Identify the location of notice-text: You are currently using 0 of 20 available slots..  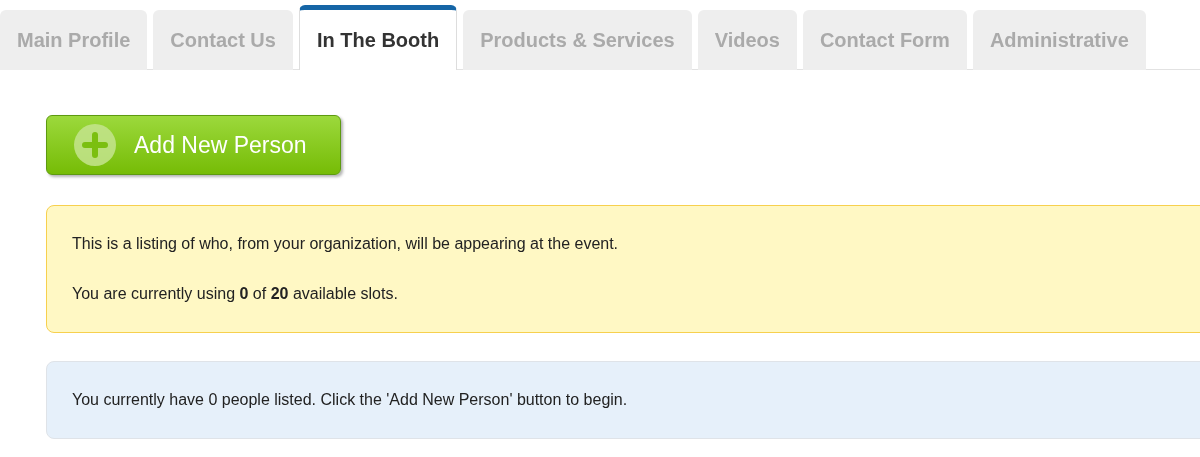
(235, 294).